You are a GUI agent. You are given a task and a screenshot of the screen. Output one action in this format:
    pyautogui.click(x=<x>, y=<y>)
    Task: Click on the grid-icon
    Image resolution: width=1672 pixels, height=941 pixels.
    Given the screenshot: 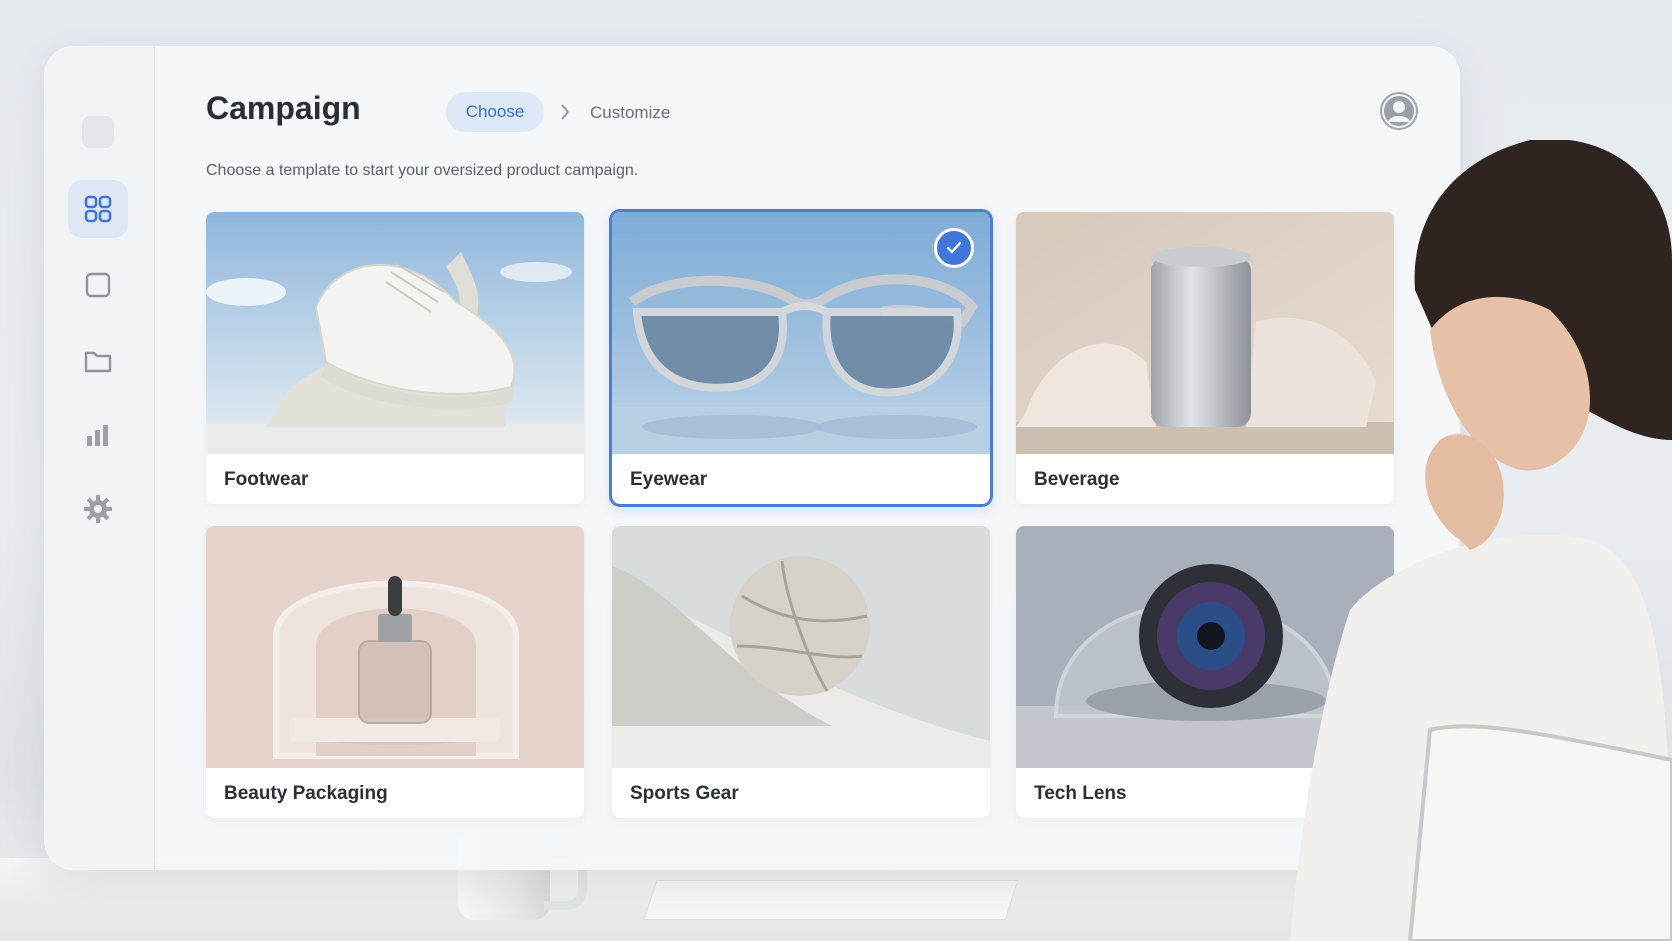 What is the action you would take?
    pyautogui.click(x=98, y=209)
    